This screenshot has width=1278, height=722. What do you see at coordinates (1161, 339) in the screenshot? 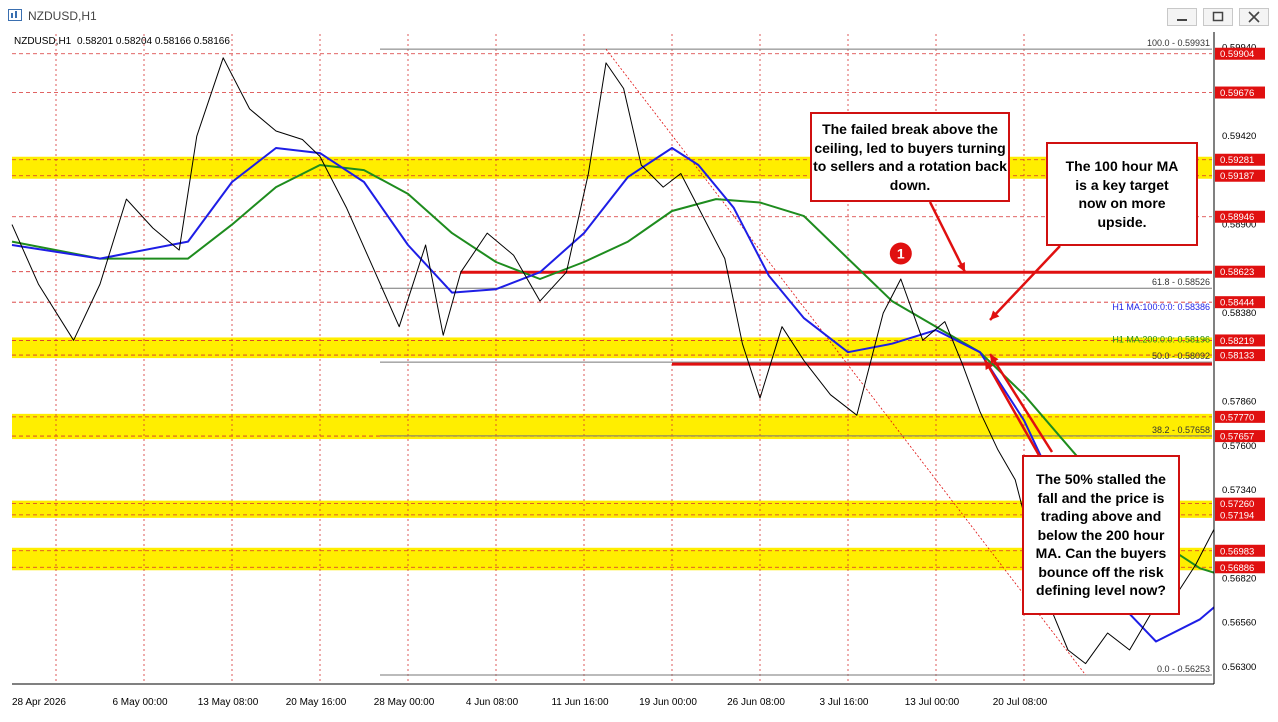
I see `ma-label: H1 MA:200:0:0: 0.58196` at bounding box center [1161, 339].